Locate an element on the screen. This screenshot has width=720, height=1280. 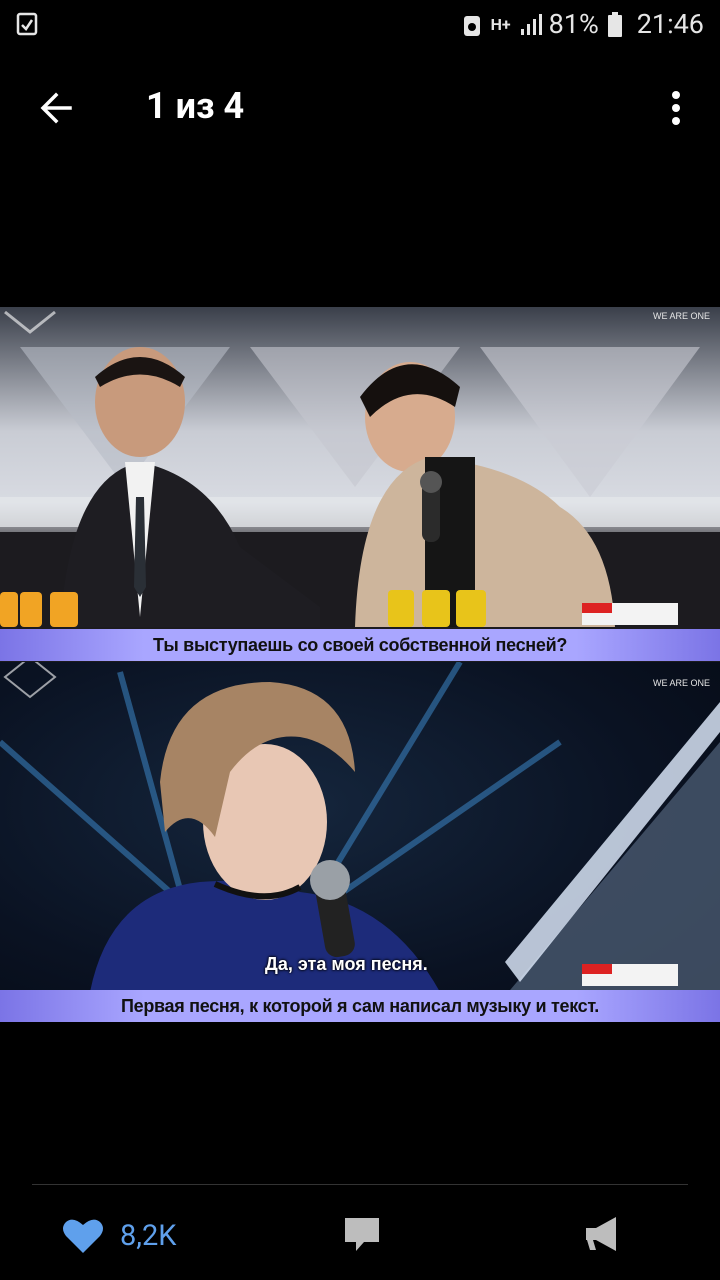
caption-bottom-line1: Да, эта моя песня. is located at coordinates (346, 964).